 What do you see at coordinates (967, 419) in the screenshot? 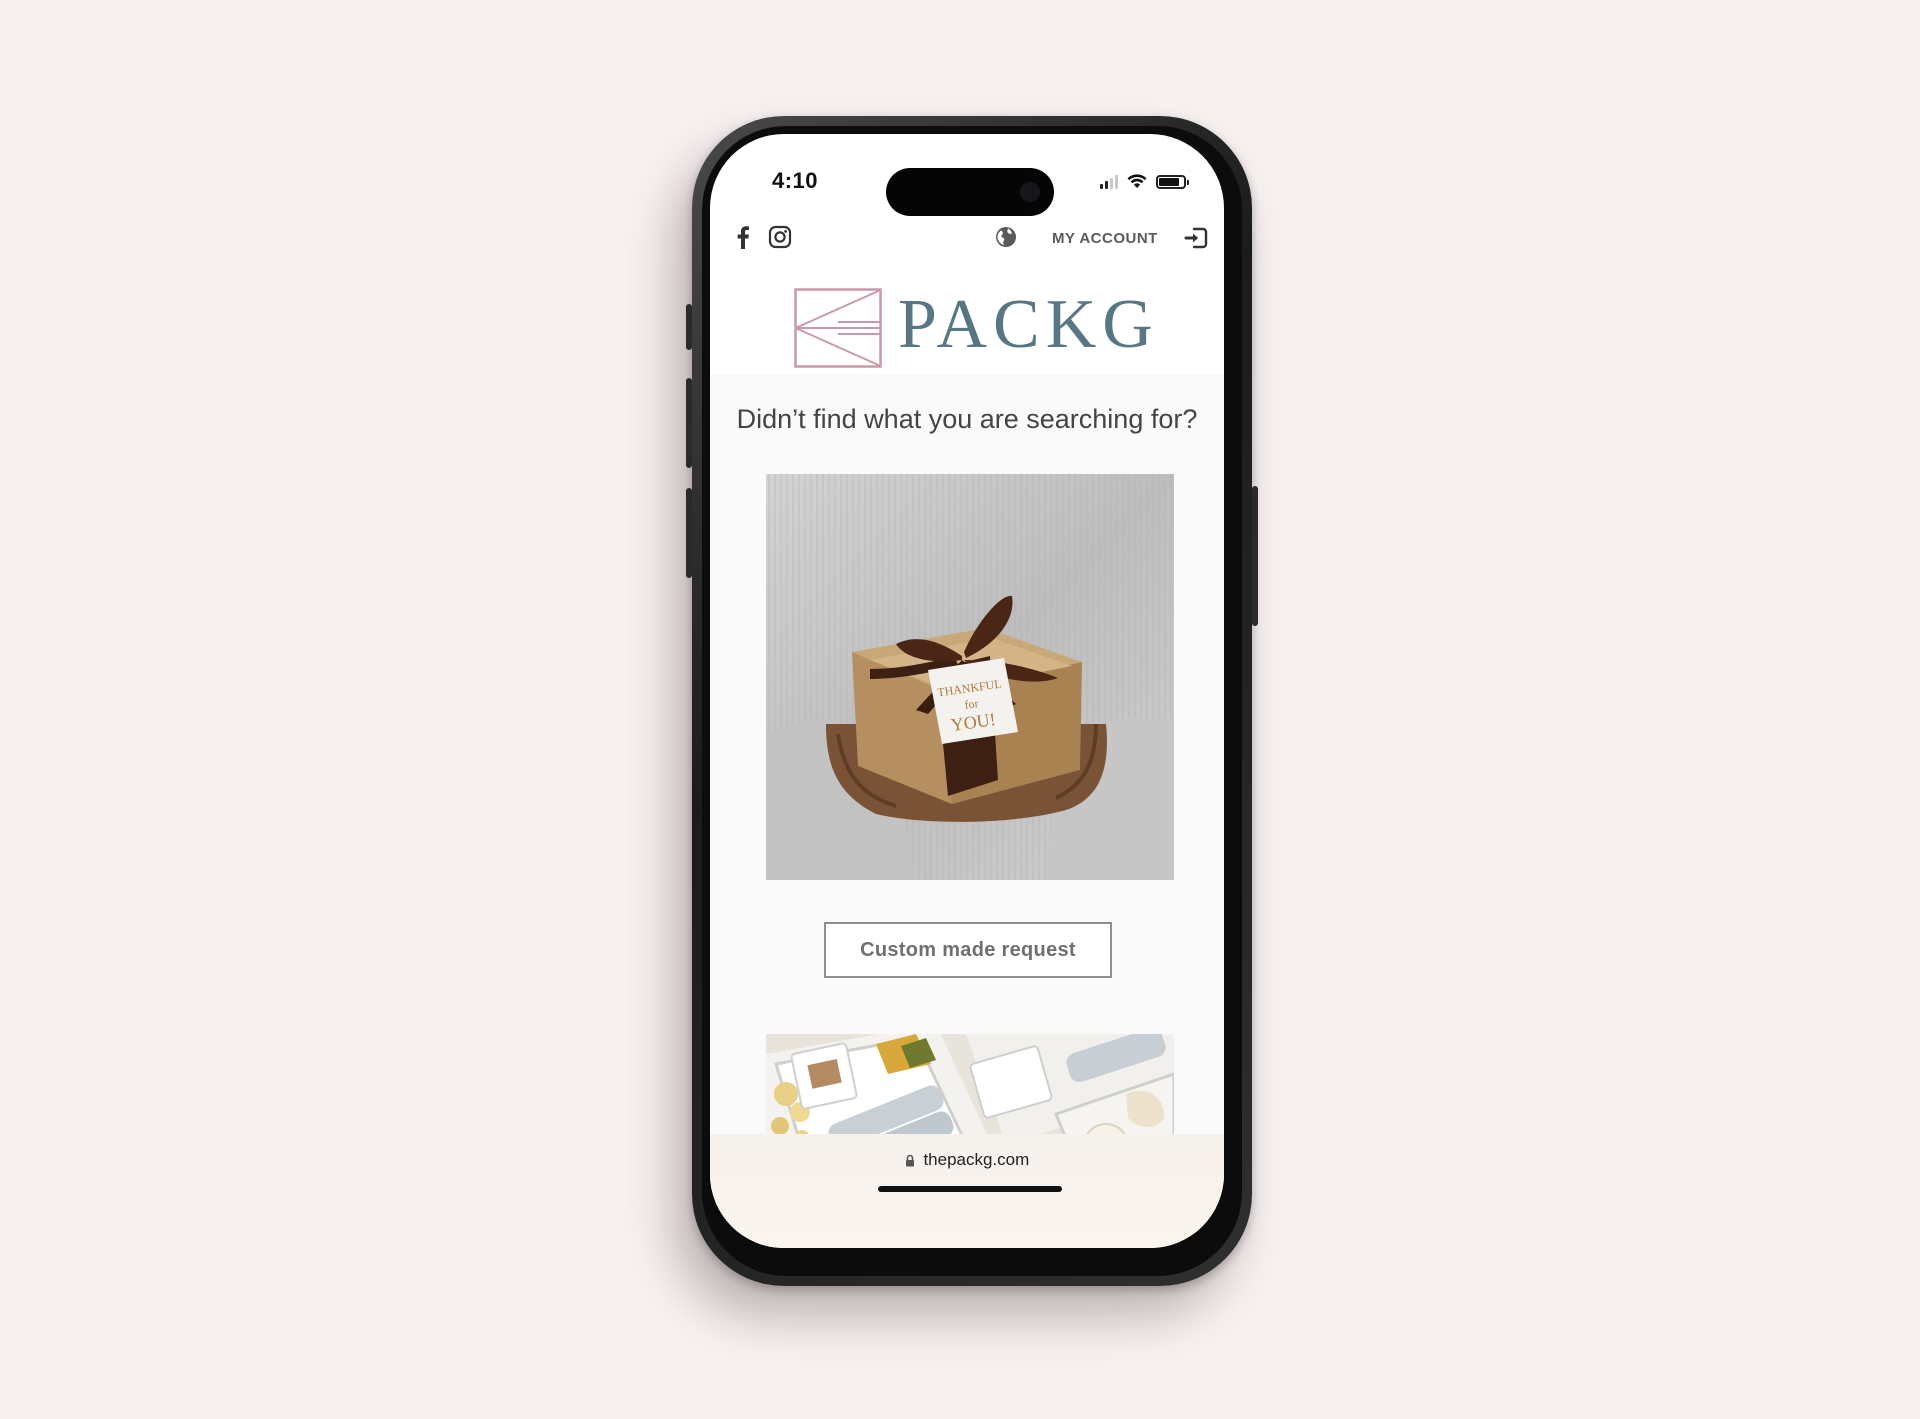
I see `page-heading: Didn’t find what you are searching for?` at bounding box center [967, 419].